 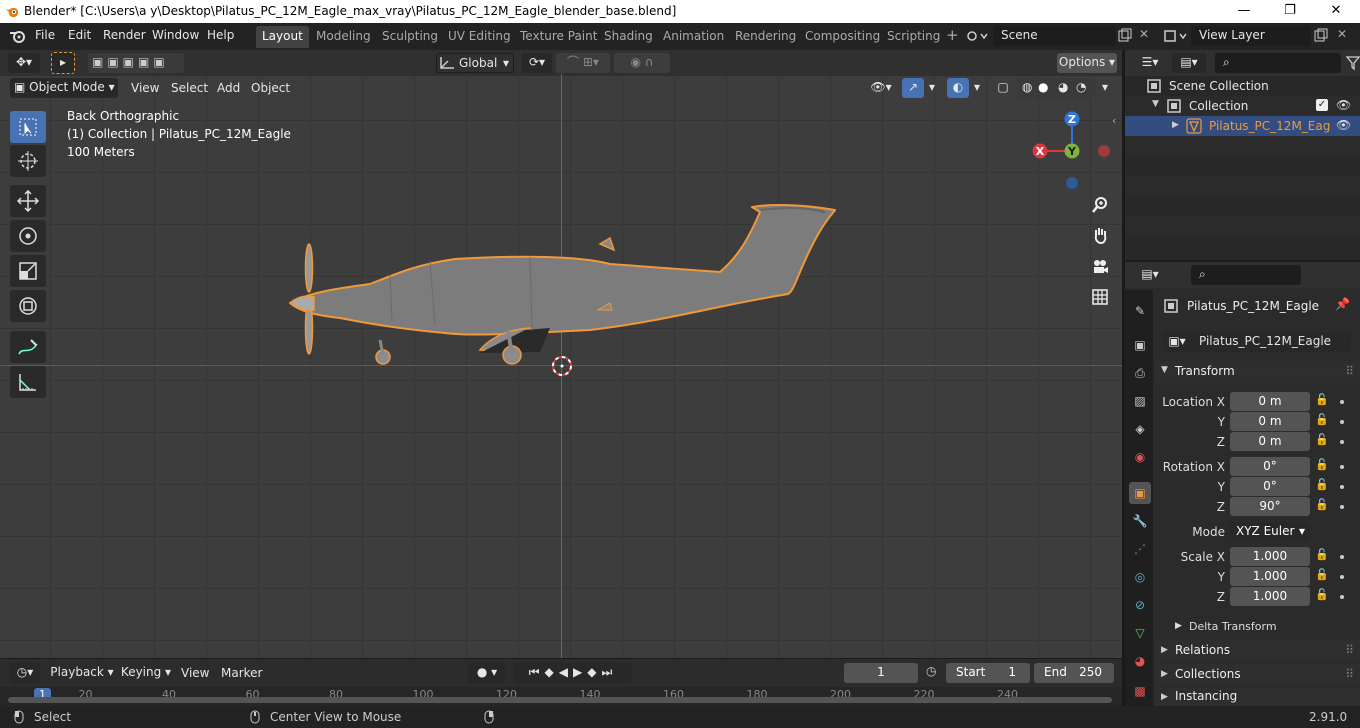 What do you see at coordinates (1087, 63) in the screenshot?
I see `options-dropdown: Options ▾` at bounding box center [1087, 63].